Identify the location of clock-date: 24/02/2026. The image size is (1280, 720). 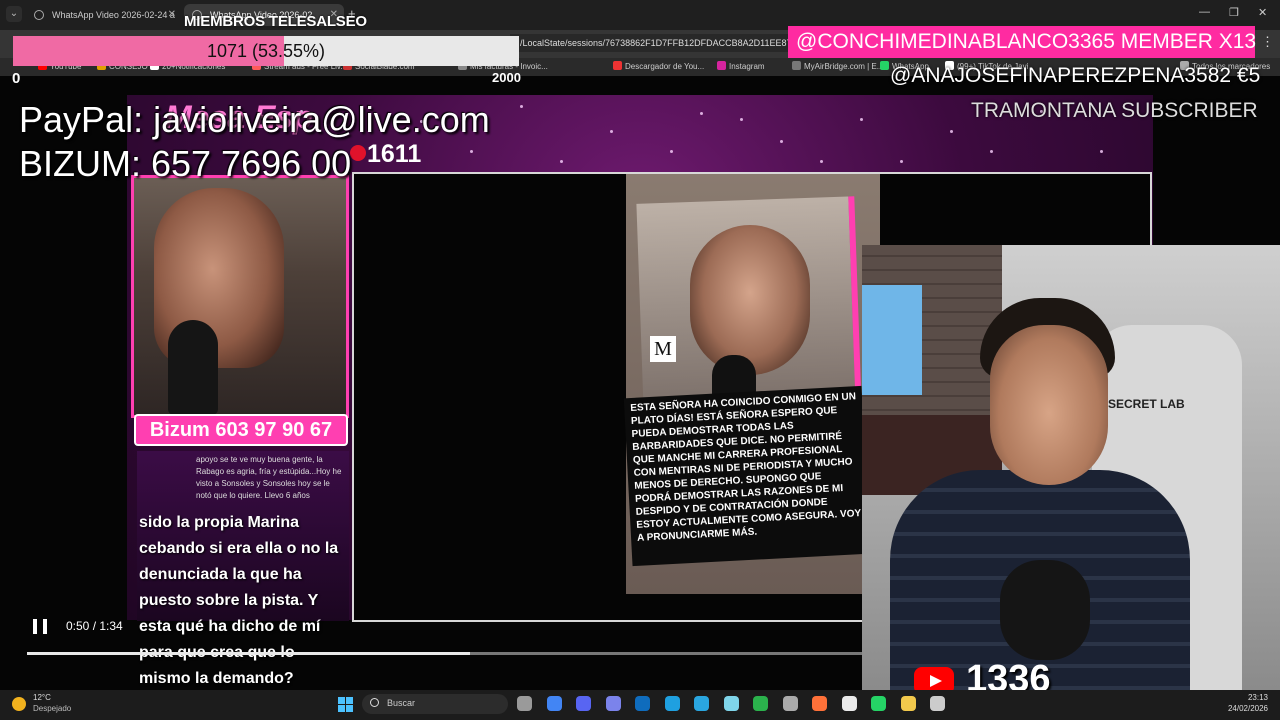
(1247, 708).